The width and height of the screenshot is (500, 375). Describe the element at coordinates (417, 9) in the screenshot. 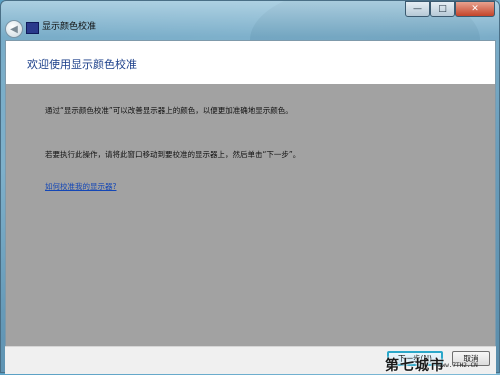

I see `minimize-button: —` at that location.